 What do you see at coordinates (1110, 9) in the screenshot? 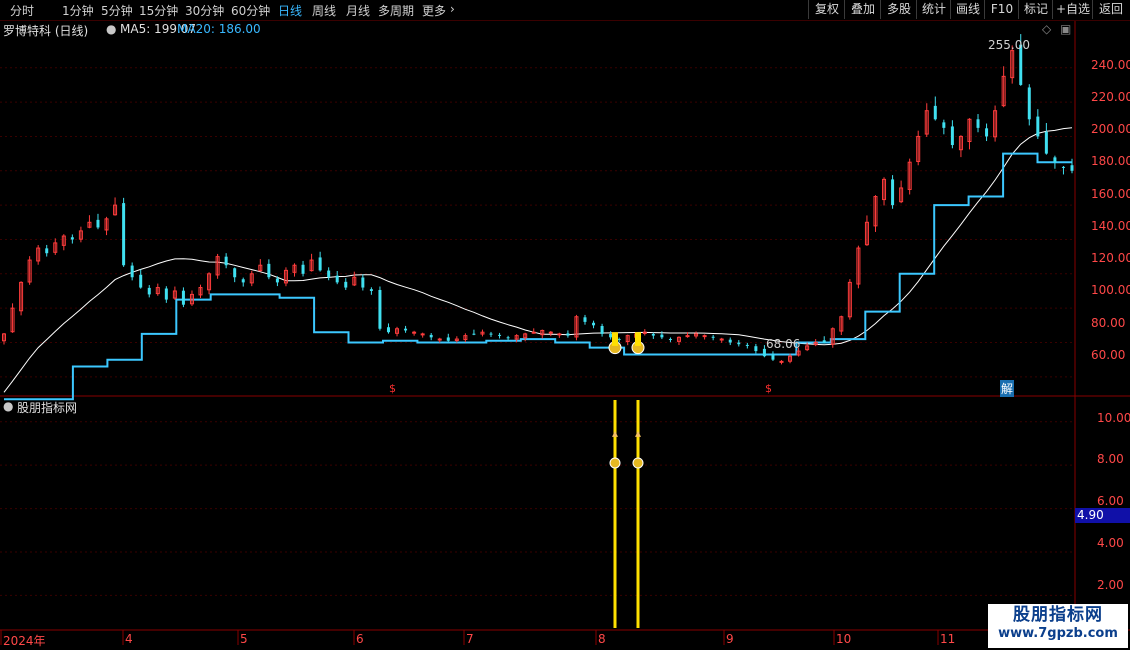
I see `back-button: 返回` at bounding box center [1110, 9].